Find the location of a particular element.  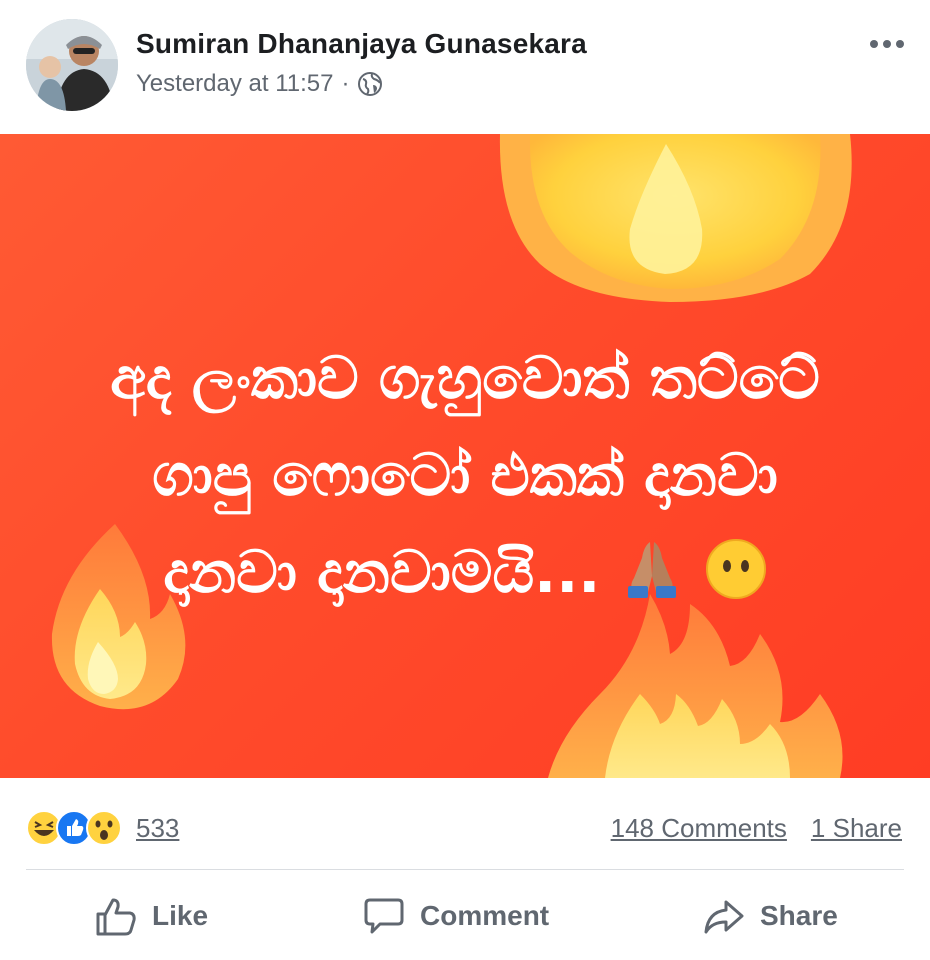

folded-hands-emoji is located at coordinates (652, 570).